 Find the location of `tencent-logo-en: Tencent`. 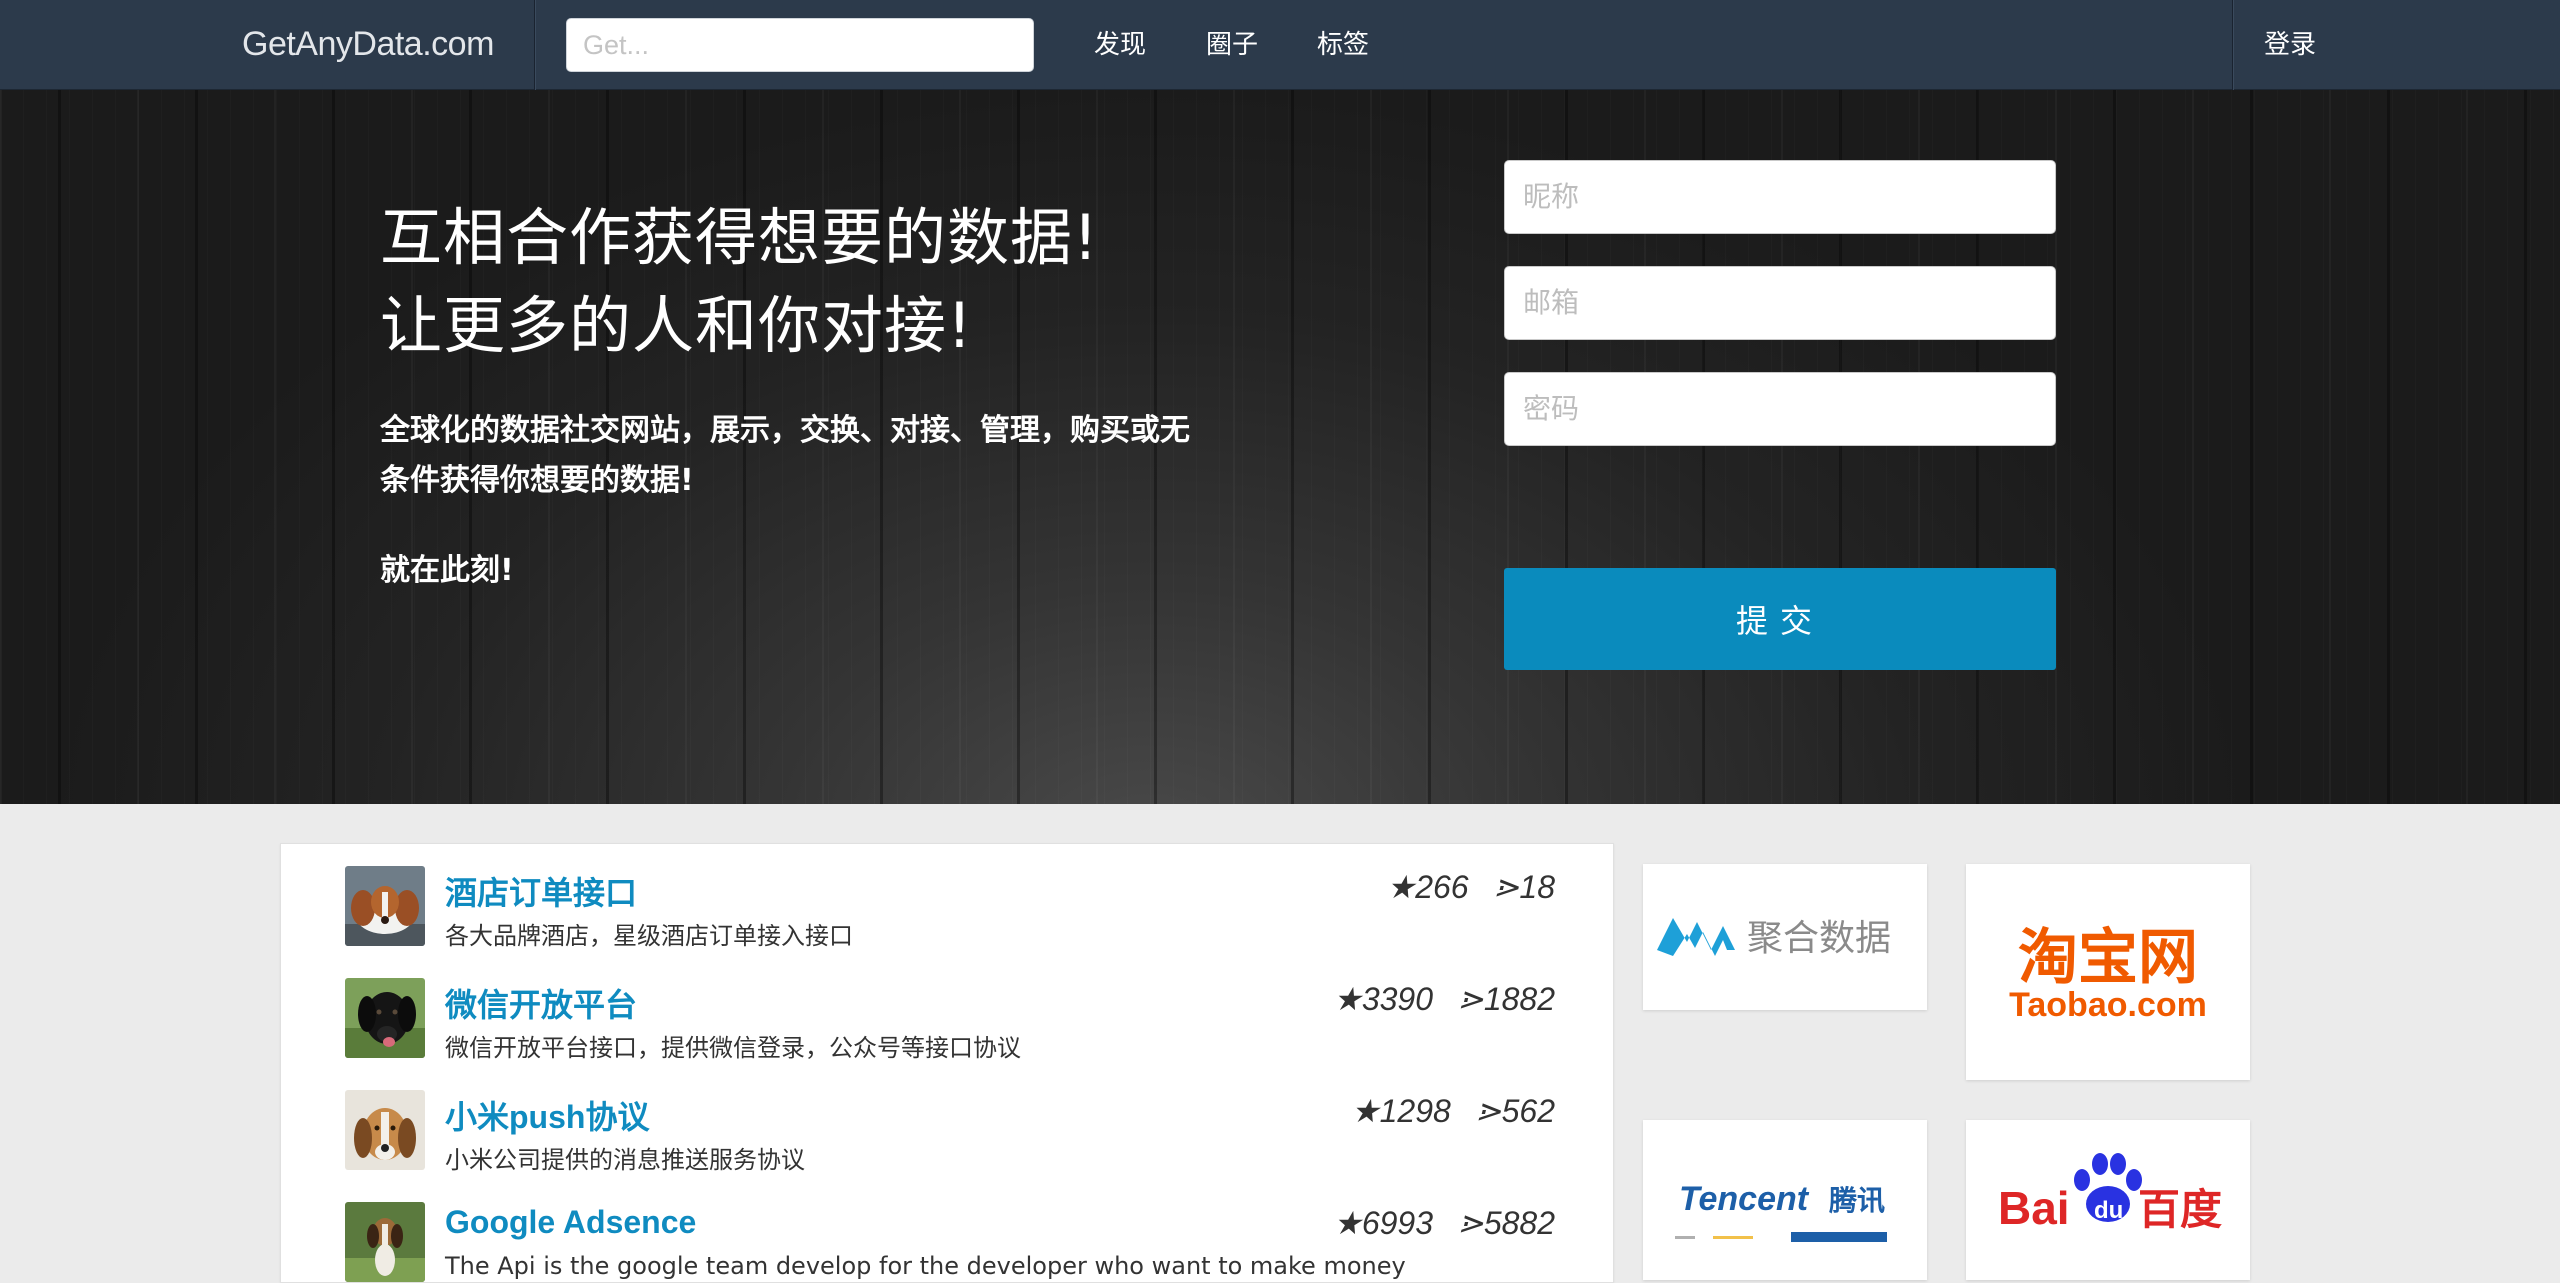

tencent-logo-en: Tencent is located at coordinates (1744, 1199).